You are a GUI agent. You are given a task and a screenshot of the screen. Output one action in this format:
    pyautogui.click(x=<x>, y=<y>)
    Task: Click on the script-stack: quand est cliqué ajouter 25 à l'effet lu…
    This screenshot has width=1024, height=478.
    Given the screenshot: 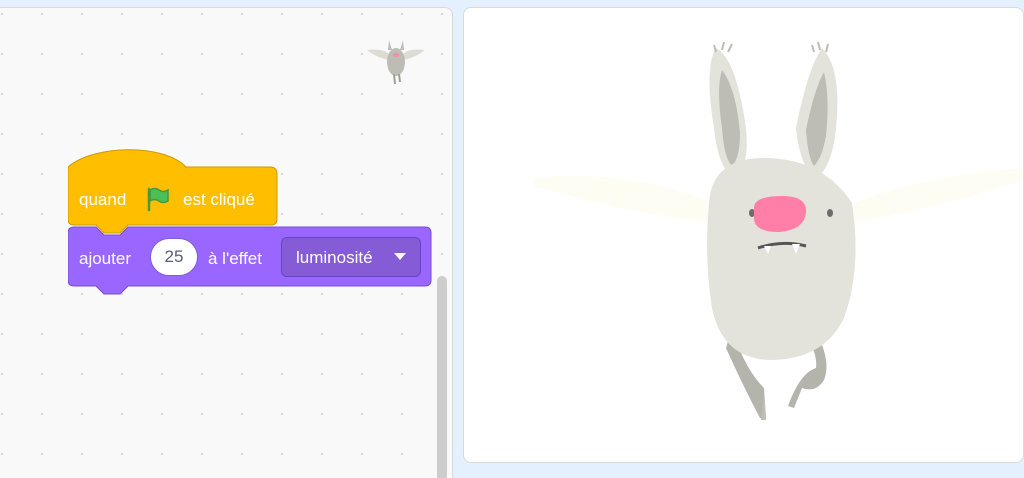 What is the action you would take?
    pyautogui.click(x=253, y=224)
    